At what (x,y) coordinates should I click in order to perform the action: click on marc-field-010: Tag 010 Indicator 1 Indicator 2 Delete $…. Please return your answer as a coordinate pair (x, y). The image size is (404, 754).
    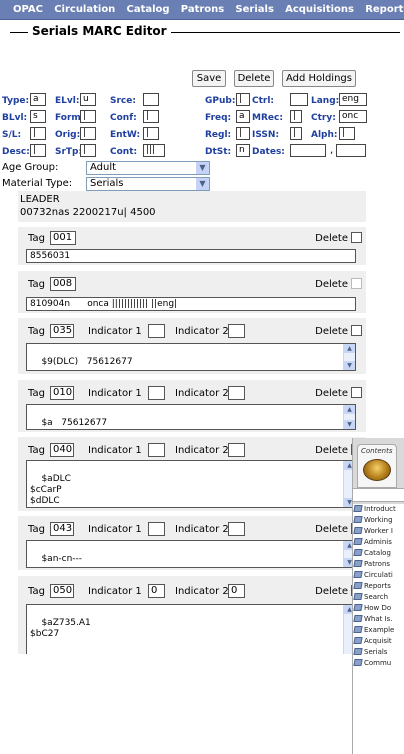
    Looking at the image, I should click on (192, 406).